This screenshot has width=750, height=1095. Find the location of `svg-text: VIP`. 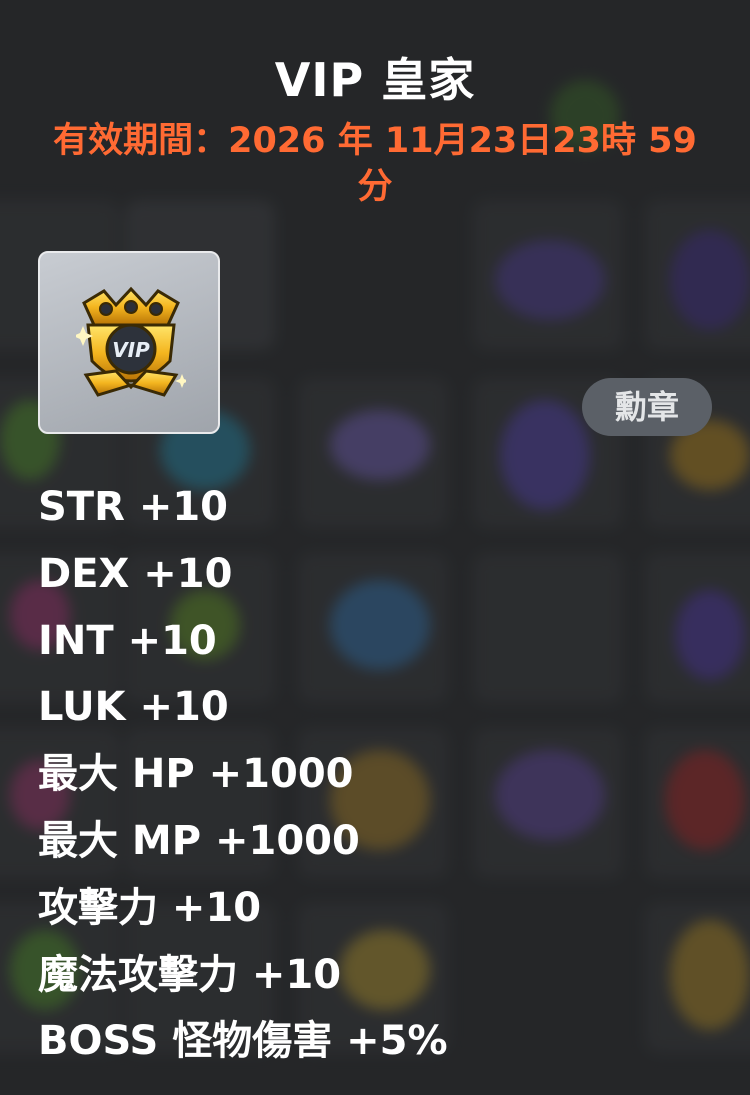

svg-text: VIP is located at coordinates (131, 350).